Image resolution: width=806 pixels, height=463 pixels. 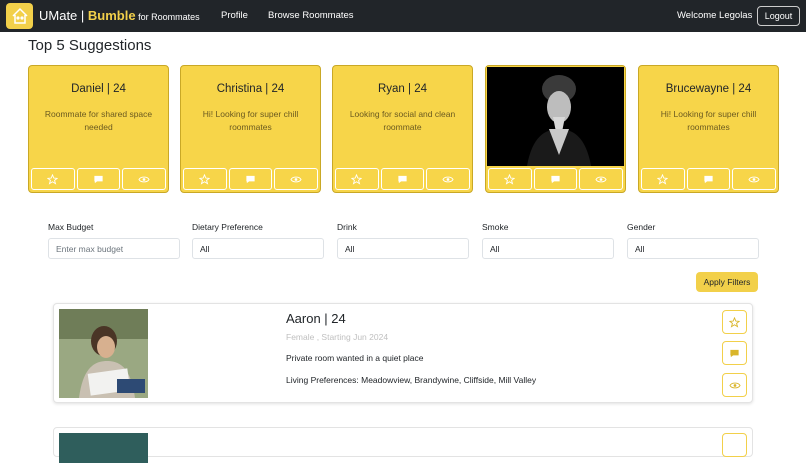 I want to click on dietary-preference-label: Dietary Preference, so click(x=227, y=227).